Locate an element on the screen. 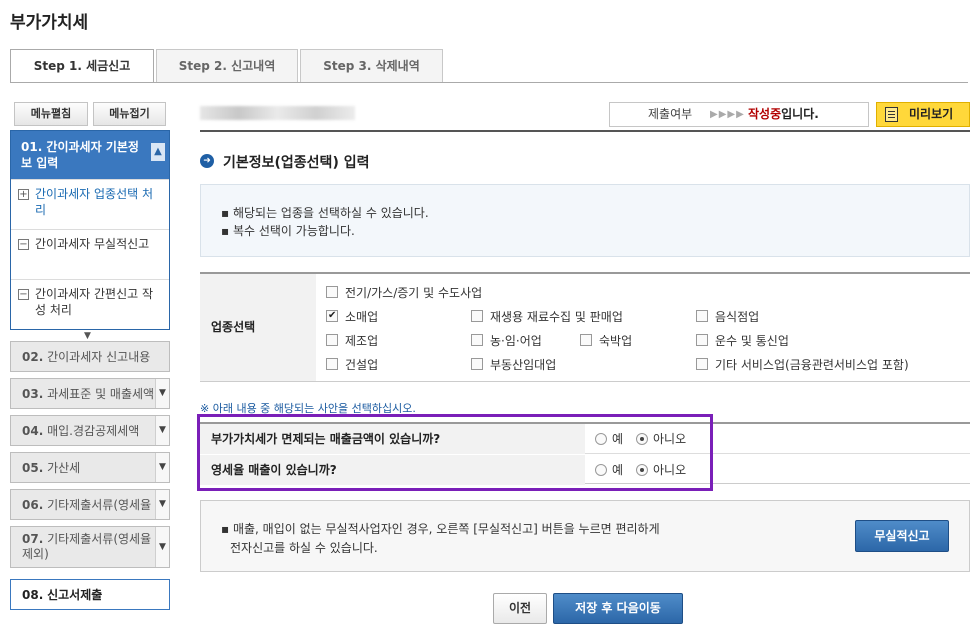 The width and height of the screenshot is (980, 636). menu-number: 06. is located at coordinates (33, 505).